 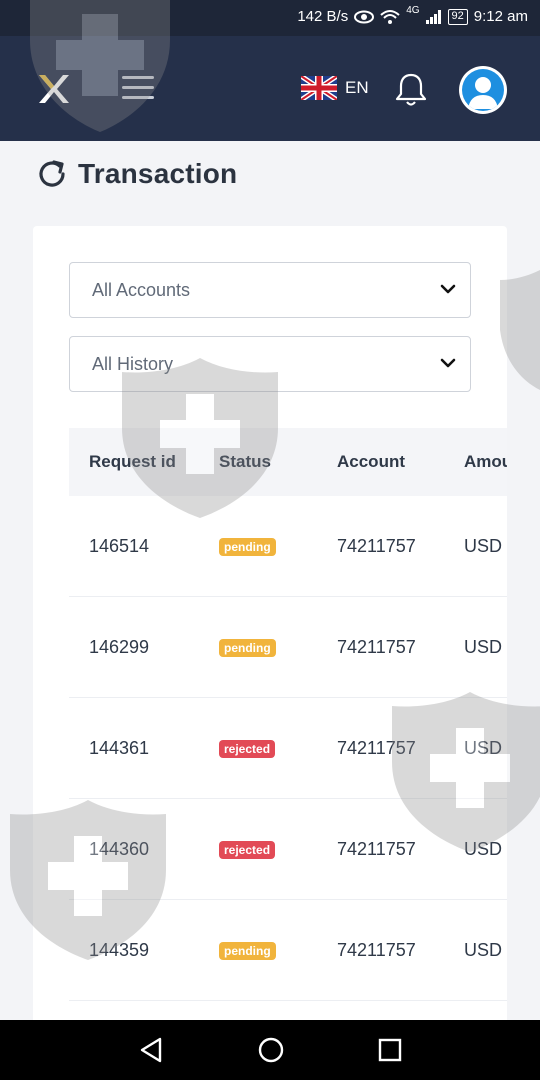 What do you see at coordinates (288, 748) in the screenshot?
I see `table-row: 144361 rejected 74211757 USD 676` at bounding box center [288, 748].